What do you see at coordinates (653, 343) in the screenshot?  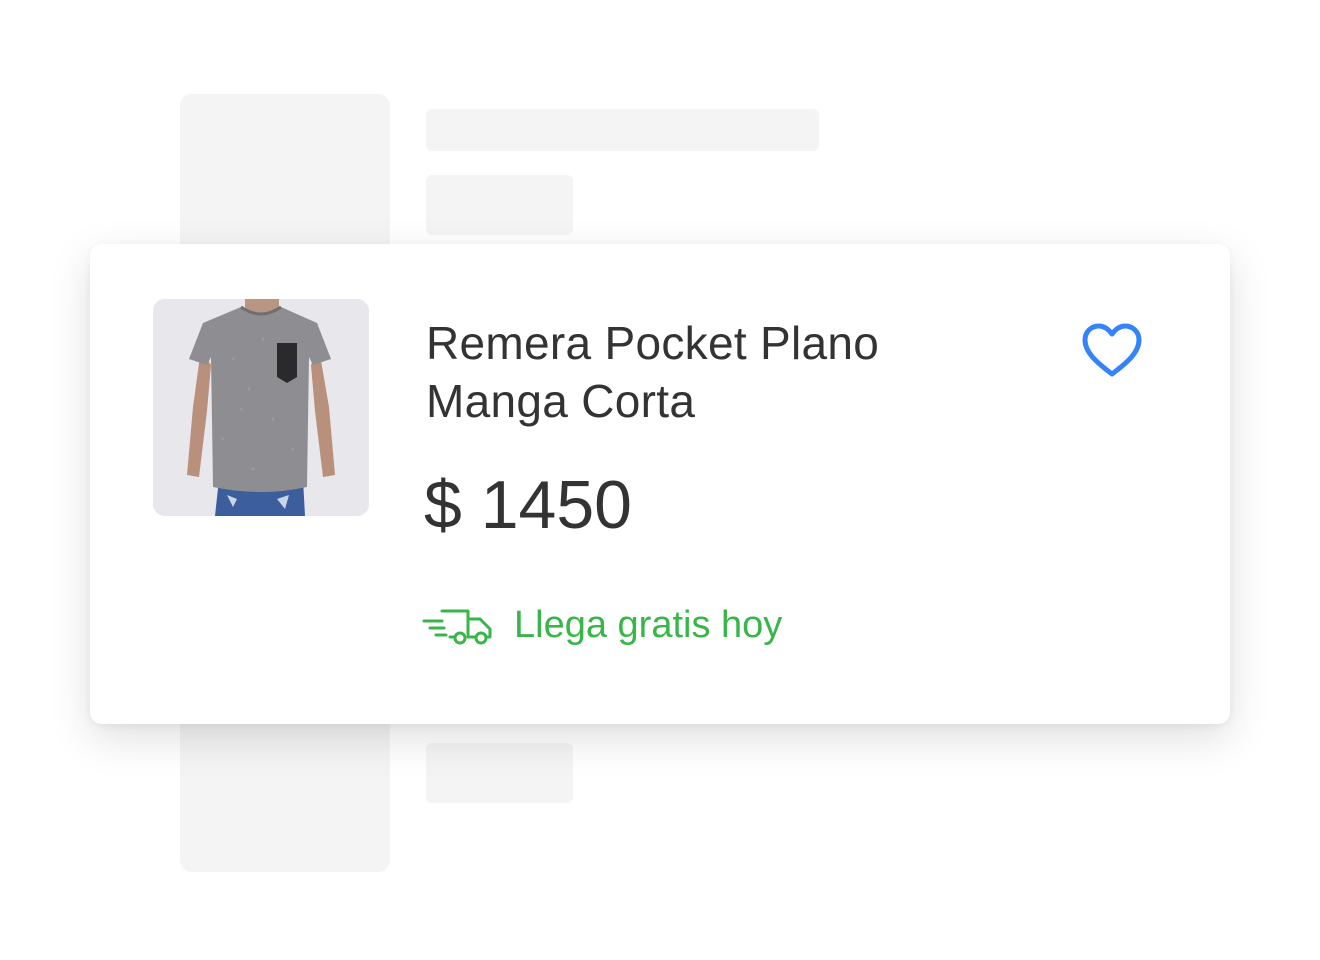 I see `product-title-line-1: Remera Pocket Plano` at bounding box center [653, 343].